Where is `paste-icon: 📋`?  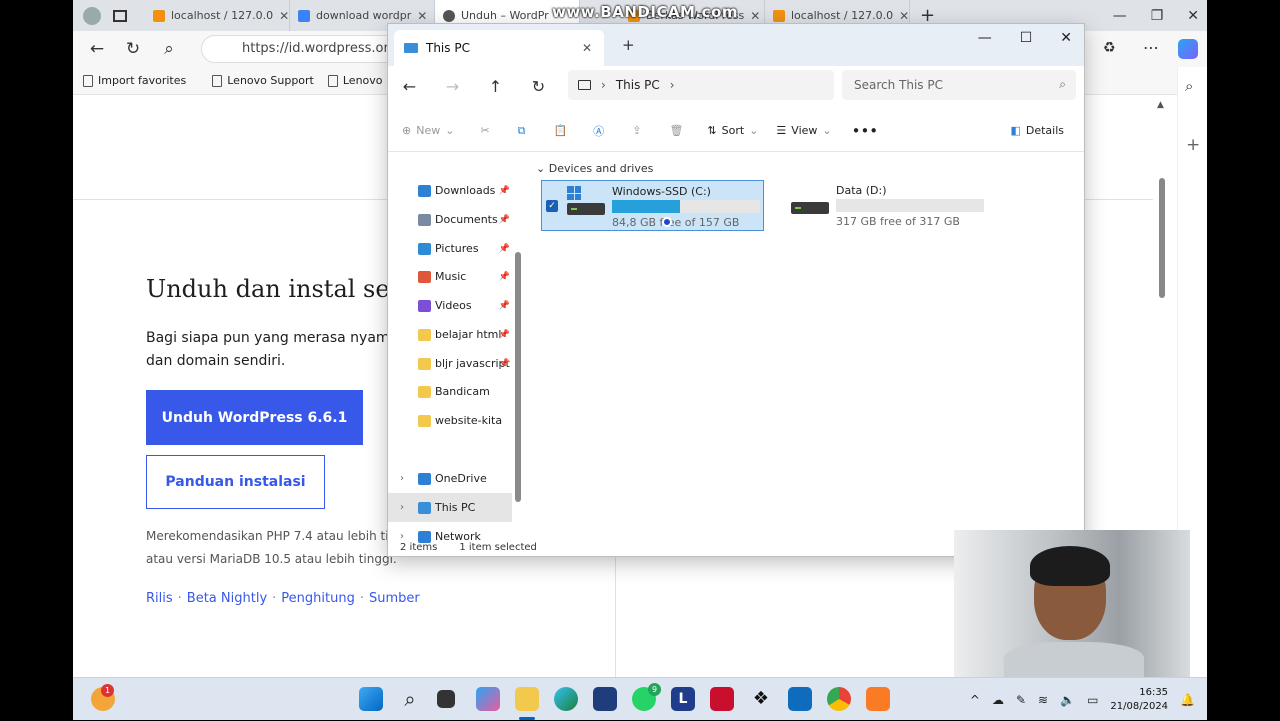 paste-icon: 📋 is located at coordinates (561, 130).